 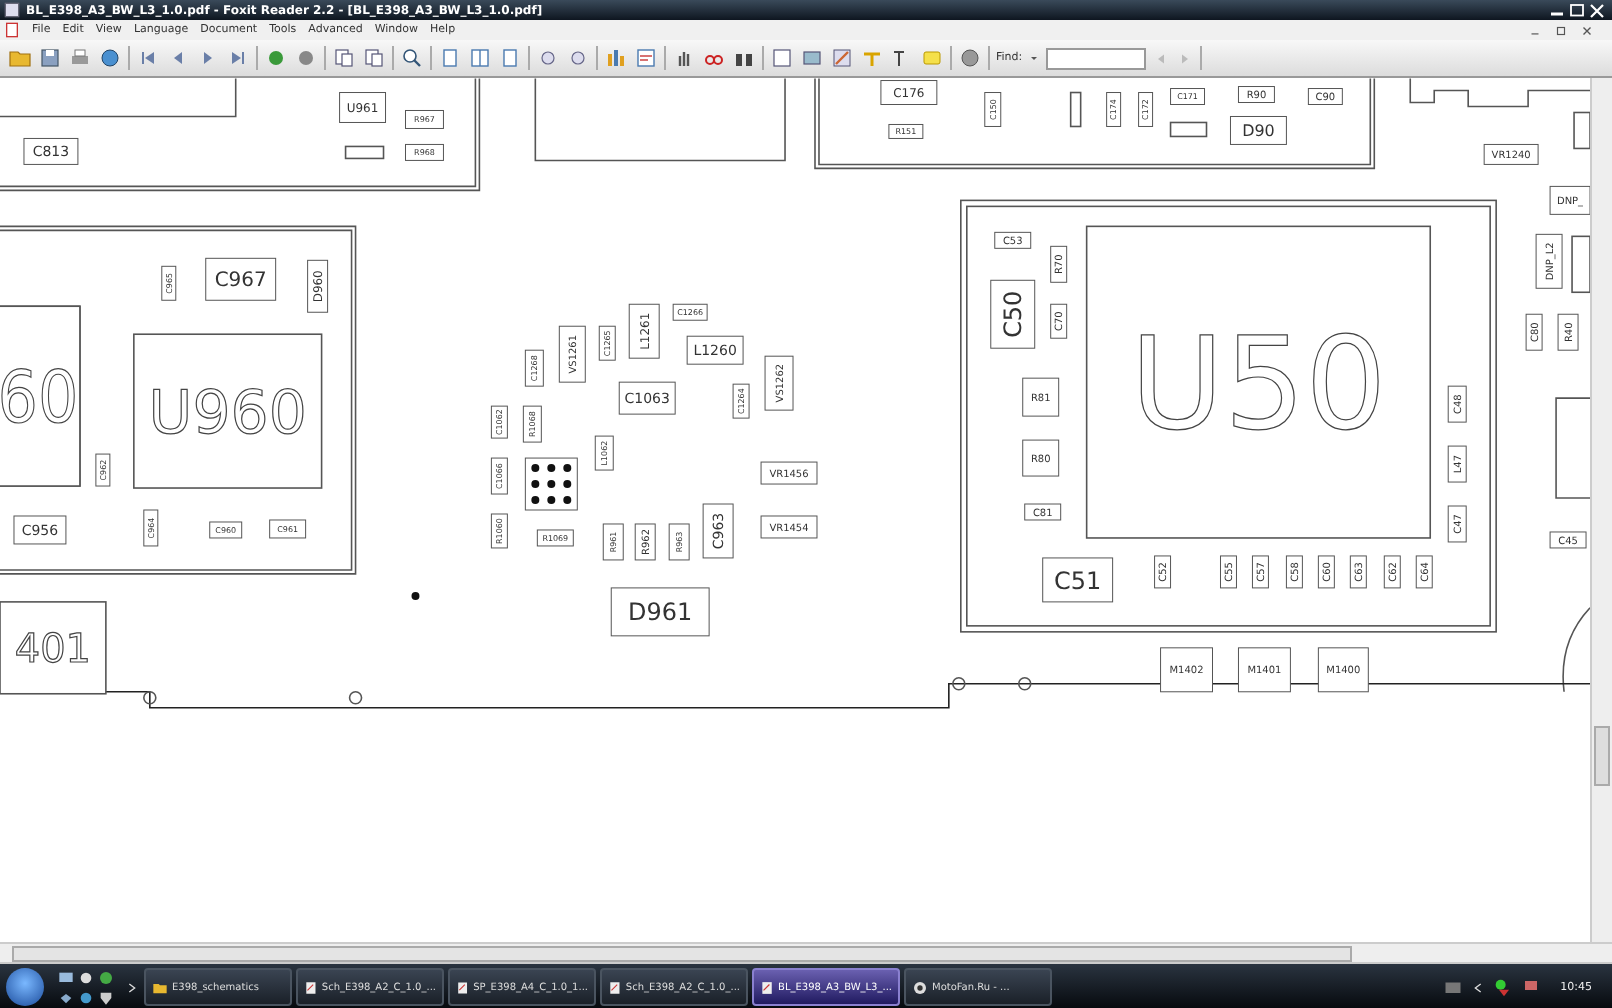 What do you see at coordinates (1601, 510) in the screenshot?
I see `vertical-scrollbar` at bounding box center [1601, 510].